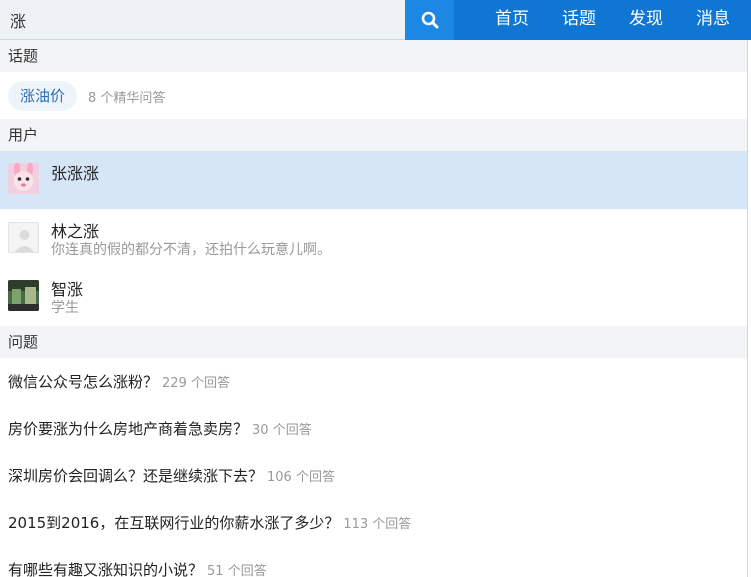 The height and width of the screenshot is (577, 751). What do you see at coordinates (373, 56) in the screenshot?
I see `section-header-topics: 话题` at bounding box center [373, 56].